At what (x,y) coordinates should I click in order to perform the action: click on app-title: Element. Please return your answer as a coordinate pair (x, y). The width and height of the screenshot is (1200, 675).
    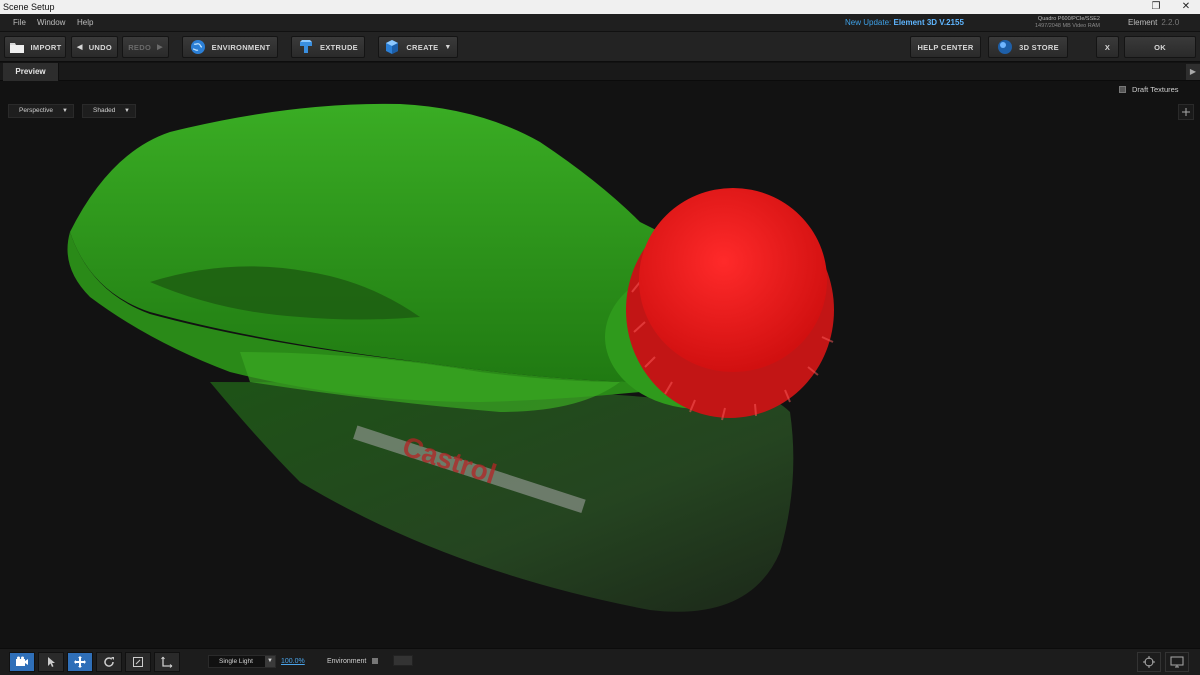
    Looking at the image, I should click on (1143, 22).